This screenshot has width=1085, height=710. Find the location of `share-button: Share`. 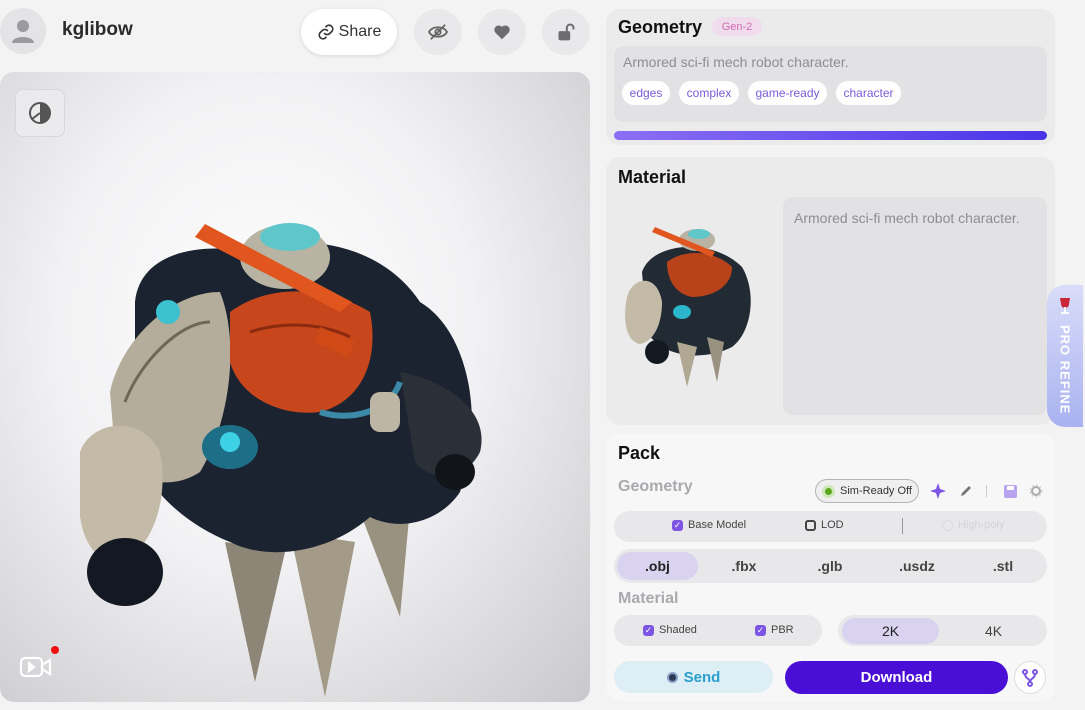

share-button: Share is located at coordinates (349, 32).